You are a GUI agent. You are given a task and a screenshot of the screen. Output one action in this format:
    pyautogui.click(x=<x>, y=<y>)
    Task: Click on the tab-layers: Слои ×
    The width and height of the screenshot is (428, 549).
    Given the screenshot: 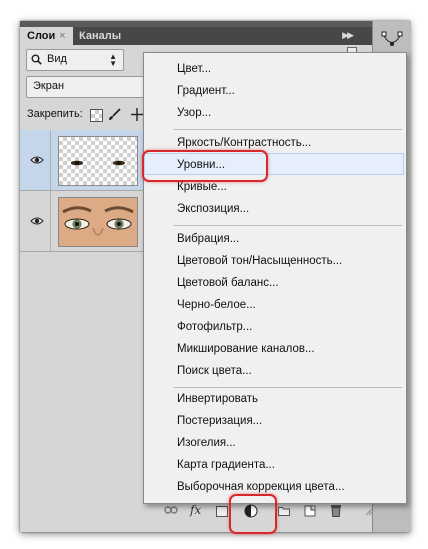 What is the action you would take?
    pyautogui.click(x=46, y=36)
    